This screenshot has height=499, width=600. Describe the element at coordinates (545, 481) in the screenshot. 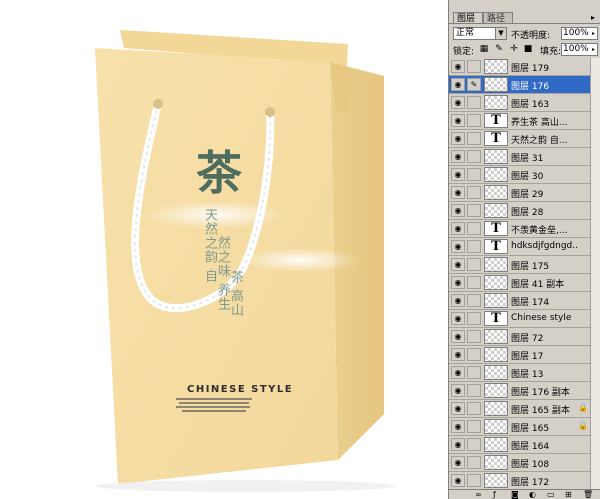

I see `layer-name: 图层 172` at that location.